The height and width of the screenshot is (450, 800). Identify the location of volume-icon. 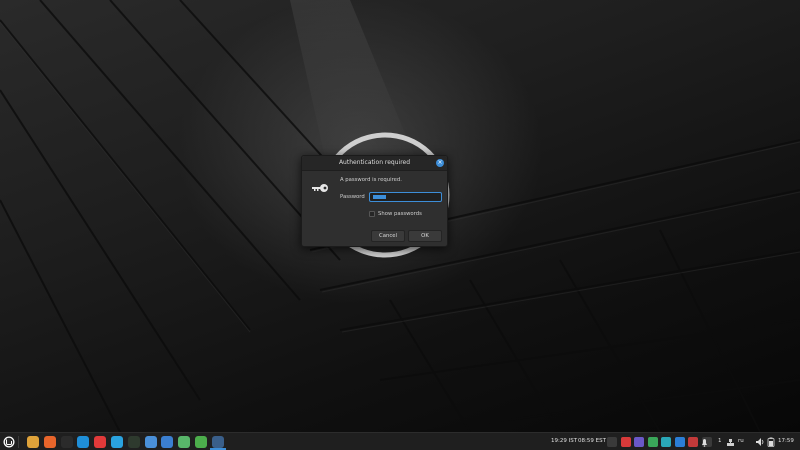
(760, 442).